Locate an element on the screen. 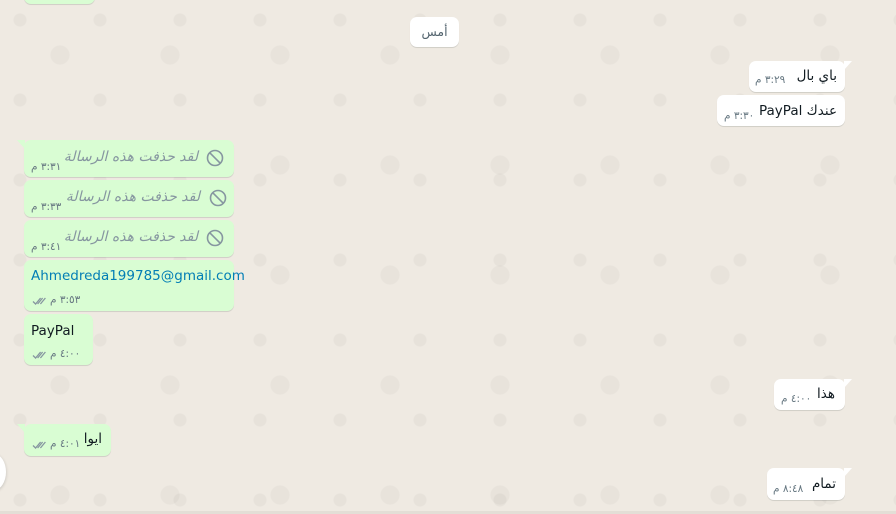 This screenshot has width=896, height=514. deleted-message: لقد حذفت هذه الرسالة ٣:٣١ م is located at coordinates (125, 158).